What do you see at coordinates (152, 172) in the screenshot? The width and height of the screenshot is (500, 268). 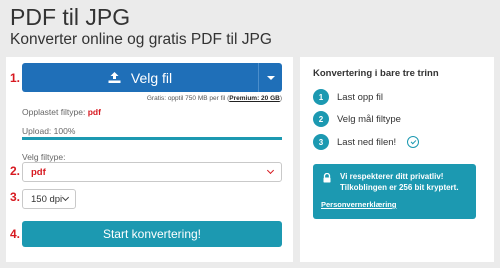 I see `target-format-select: pdf` at bounding box center [152, 172].